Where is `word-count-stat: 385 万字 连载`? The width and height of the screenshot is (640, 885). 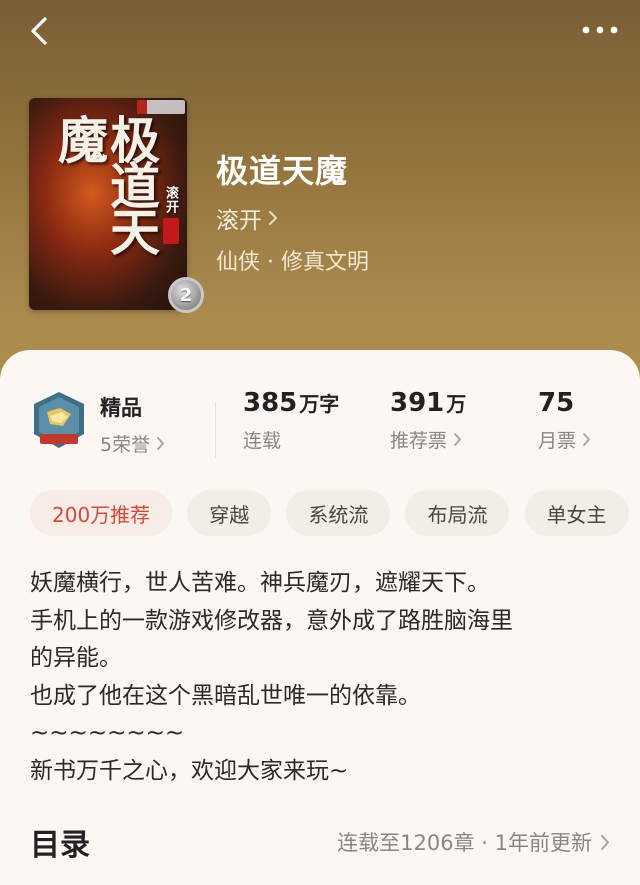
word-count-stat: 385 万字 连载 is located at coordinates (291, 420).